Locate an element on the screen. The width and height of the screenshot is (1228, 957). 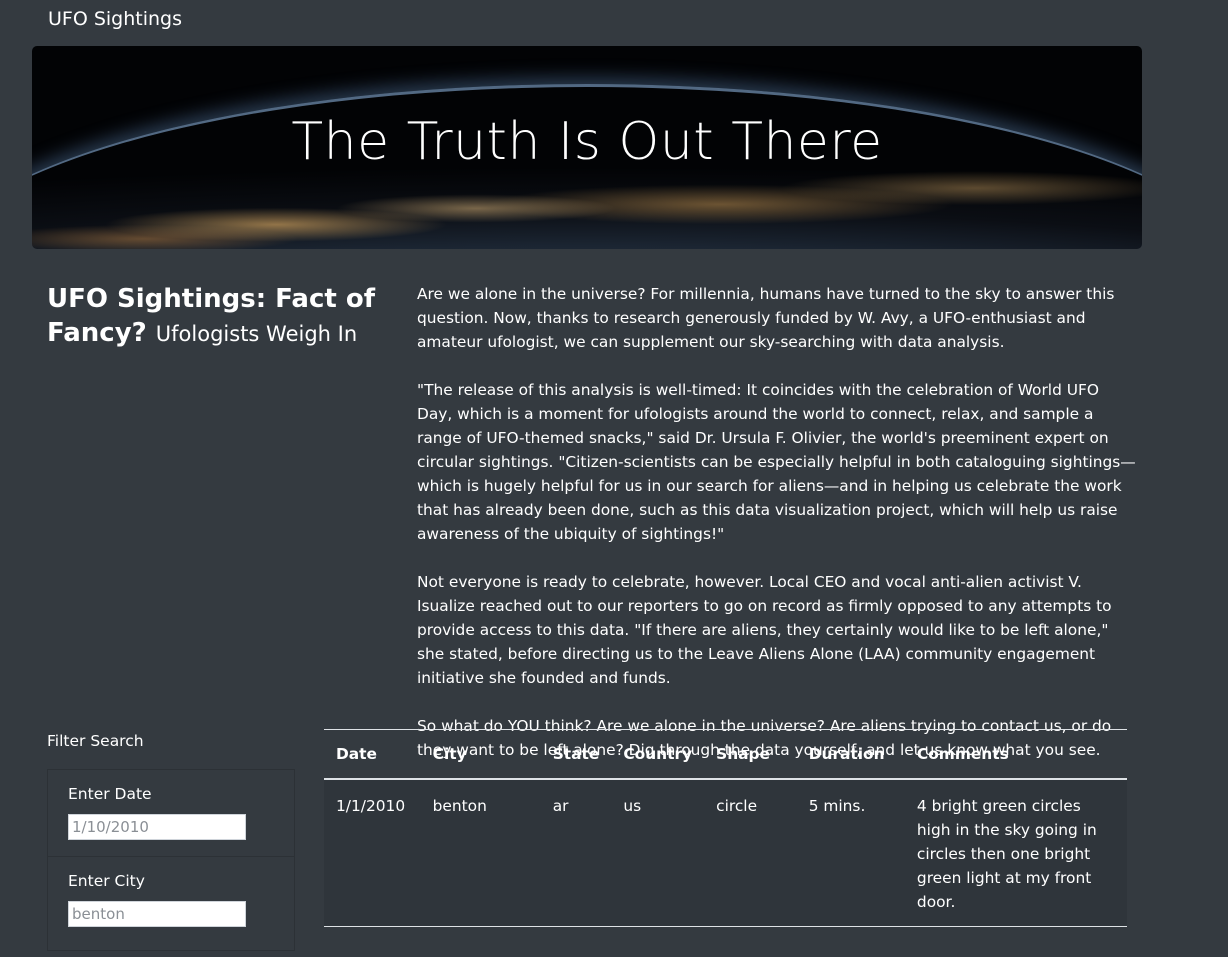
headline-subtitle: Ufologists Weigh In is located at coordinates (256, 334).